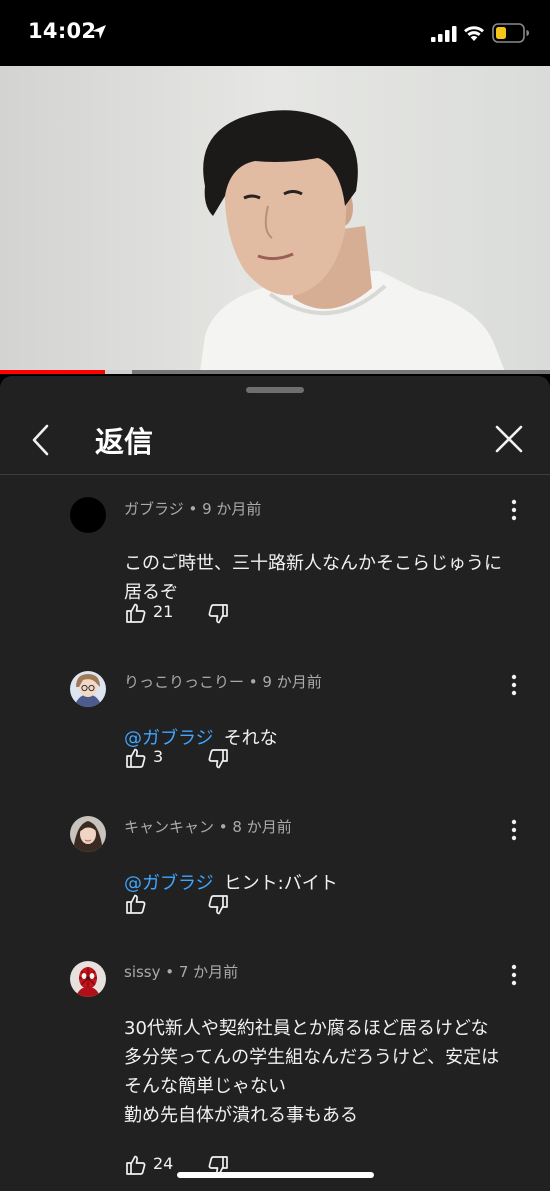  I want to click on comment-text: このご時世、三十路新人なんかそこらじゅうに居るぞ, so click(319, 563).